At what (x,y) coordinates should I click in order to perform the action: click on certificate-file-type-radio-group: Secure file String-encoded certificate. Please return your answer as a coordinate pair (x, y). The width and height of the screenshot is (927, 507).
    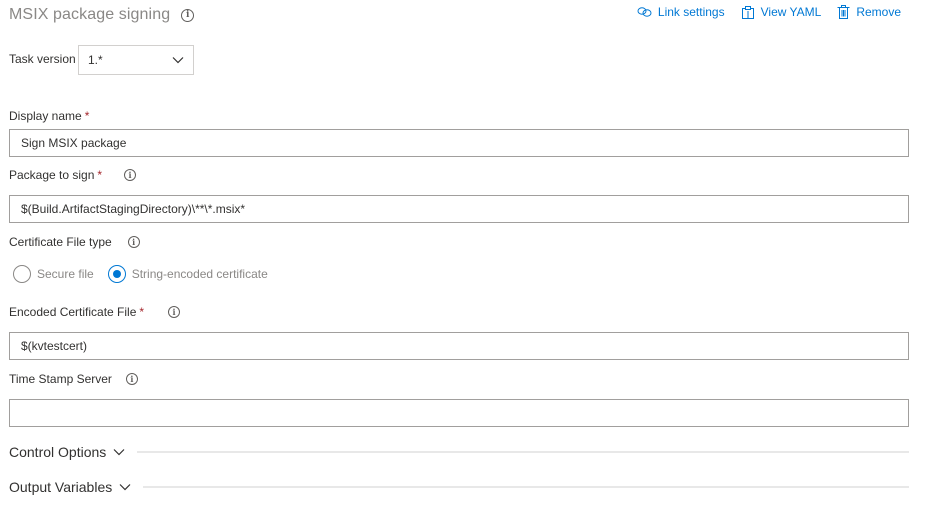
    Looking at the image, I should click on (147, 274).